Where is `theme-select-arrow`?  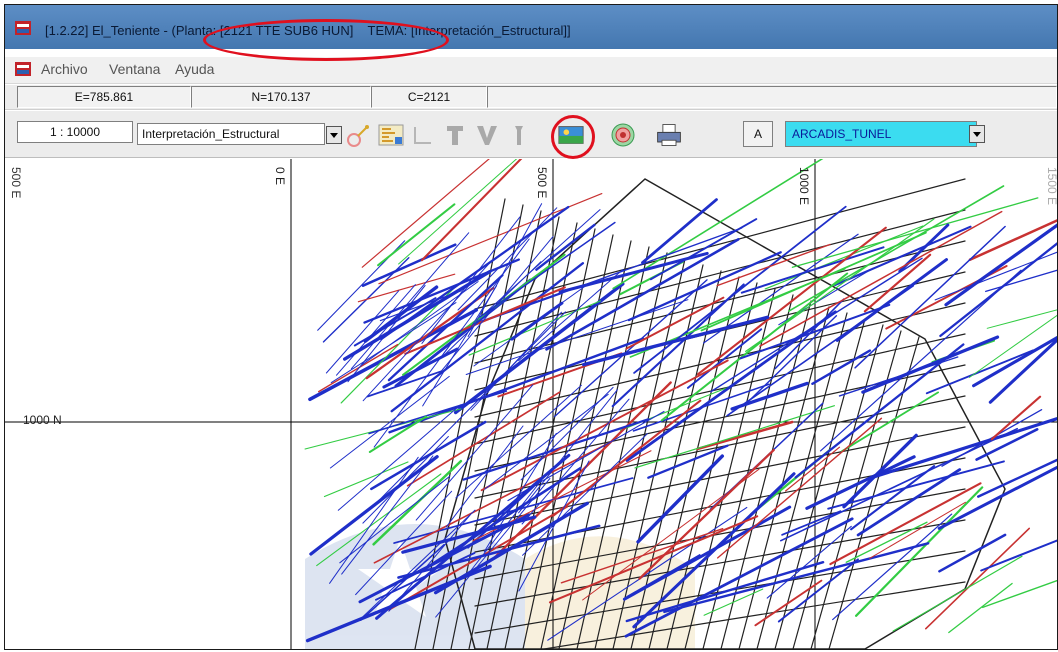 theme-select-arrow is located at coordinates (334, 135).